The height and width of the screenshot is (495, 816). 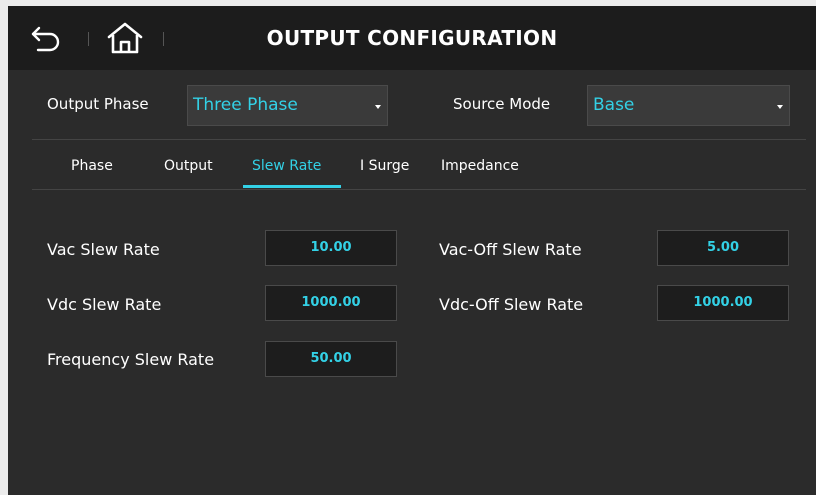 I want to click on header-bar: OUTPUT CONFIGURATION, so click(x=412, y=38).